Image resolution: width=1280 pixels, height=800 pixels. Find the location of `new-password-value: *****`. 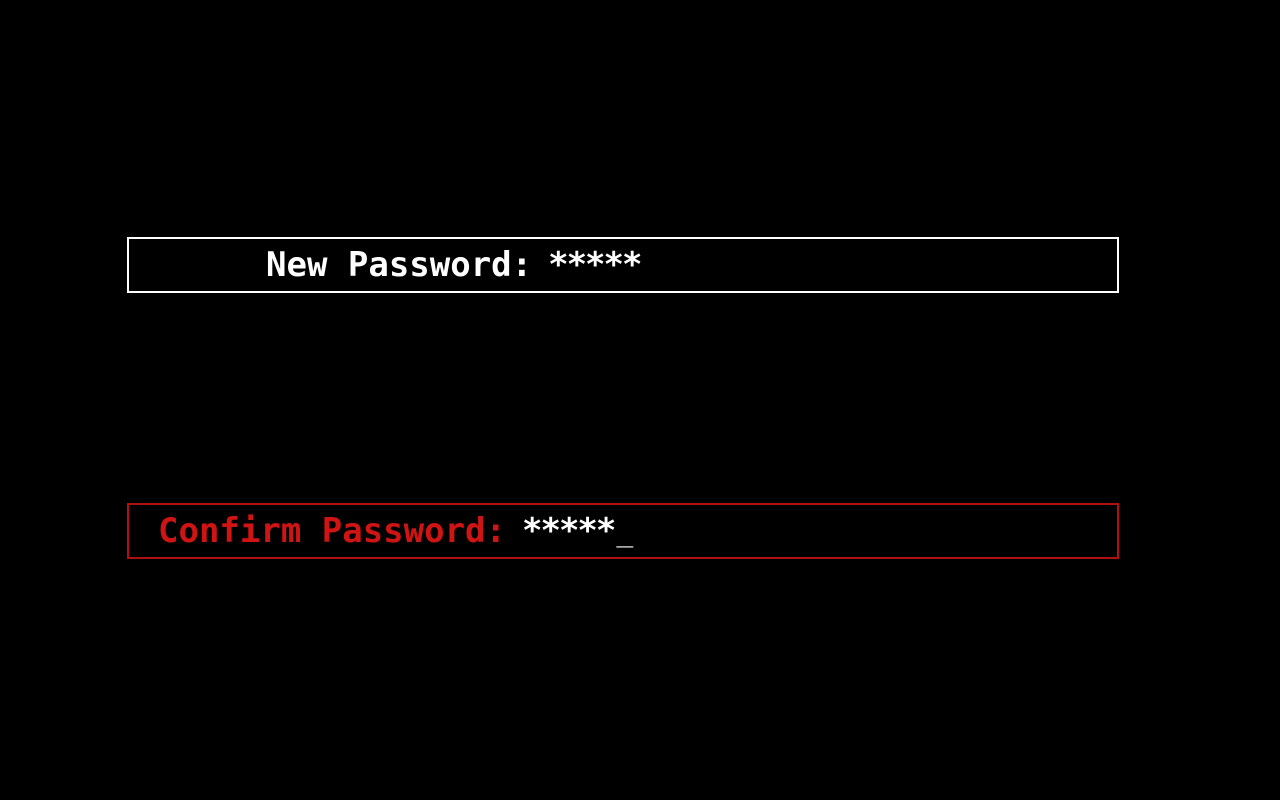

new-password-value: ***** is located at coordinates (595, 265).